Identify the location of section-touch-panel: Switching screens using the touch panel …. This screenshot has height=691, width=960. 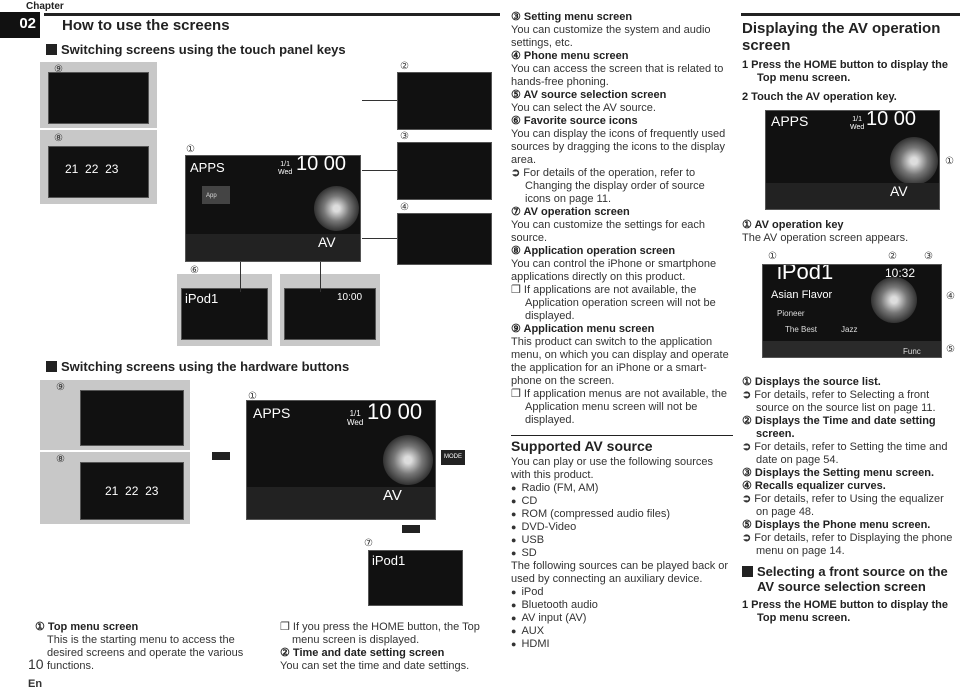
(196, 49).